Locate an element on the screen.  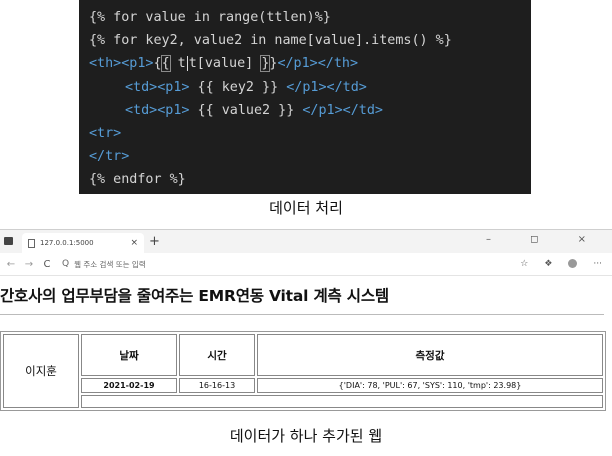
code-token-th-close: </p1></th> is located at coordinates (318, 64).